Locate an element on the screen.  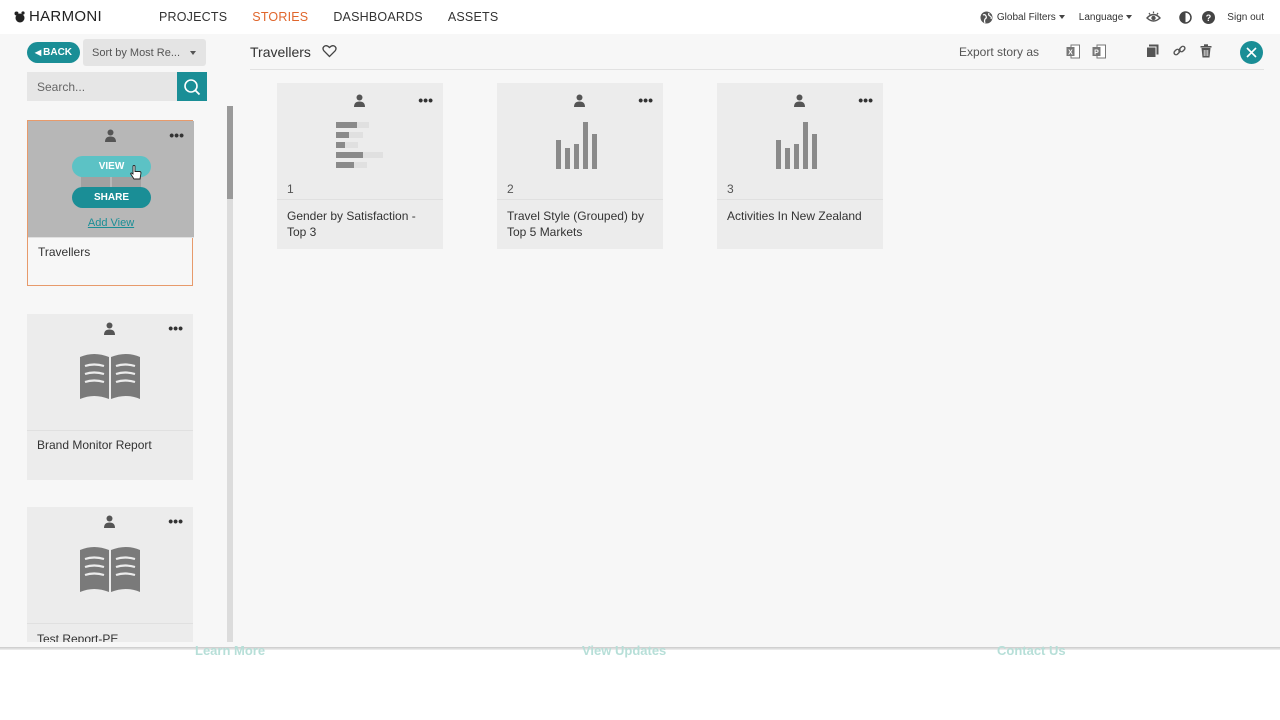
search-button is located at coordinates (192, 86).